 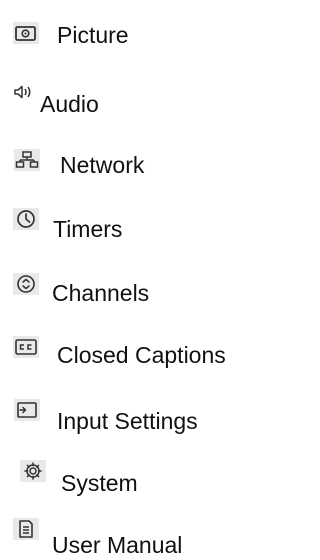 I want to click on menu-item-closed-captions: Closed Captions, so click(x=137, y=354).